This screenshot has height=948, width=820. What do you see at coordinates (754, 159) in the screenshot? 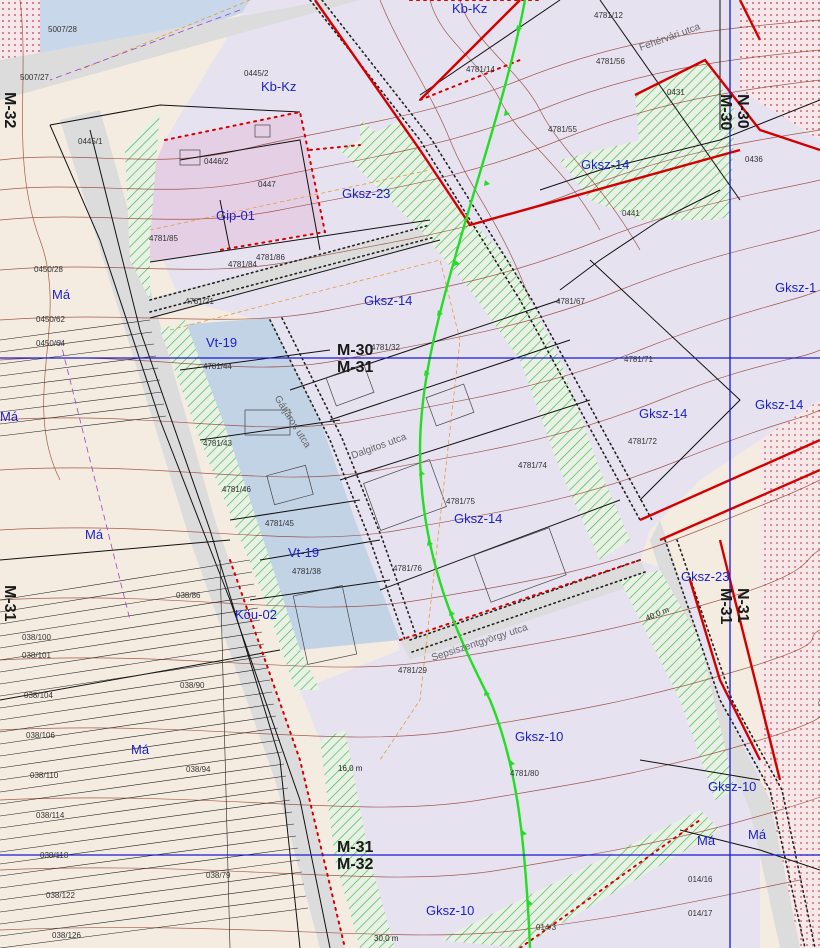
I see `parcel-number: 0436` at bounding box center [754, 159].